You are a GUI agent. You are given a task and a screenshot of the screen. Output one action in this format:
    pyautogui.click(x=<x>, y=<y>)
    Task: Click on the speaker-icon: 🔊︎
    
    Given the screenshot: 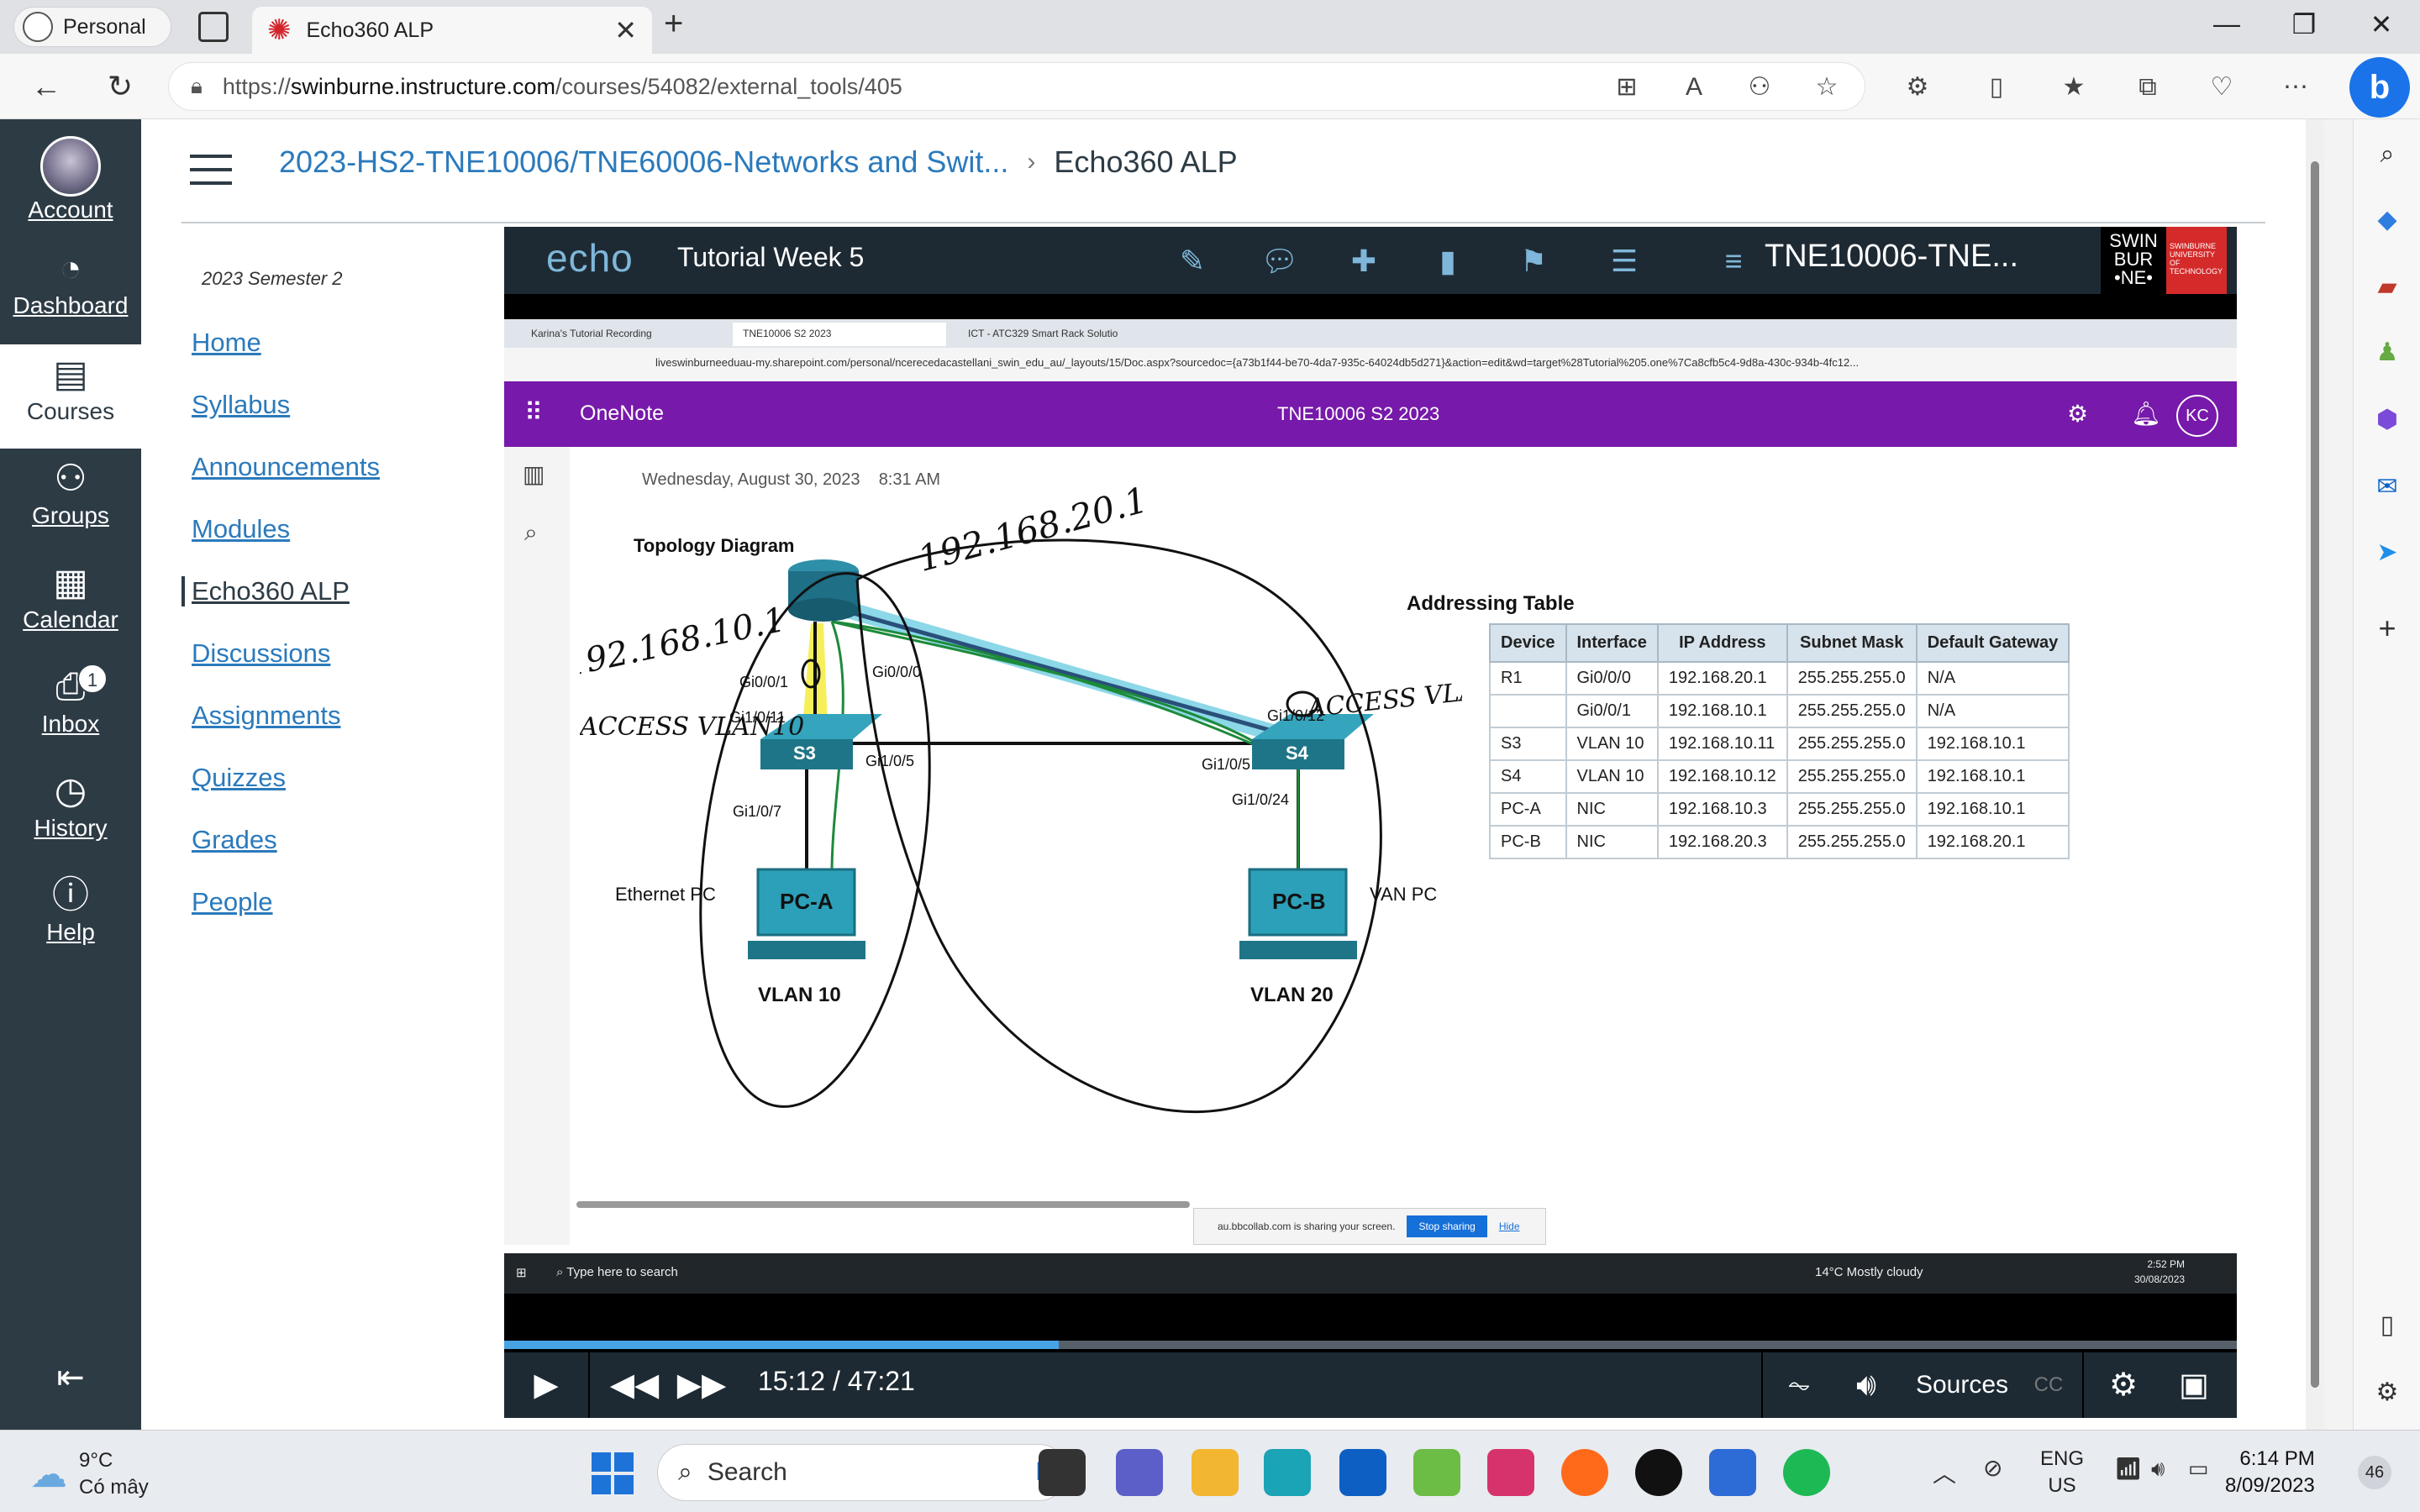 What is the action you would take?
    pyautogui.click(x=2158, y=1469)
    